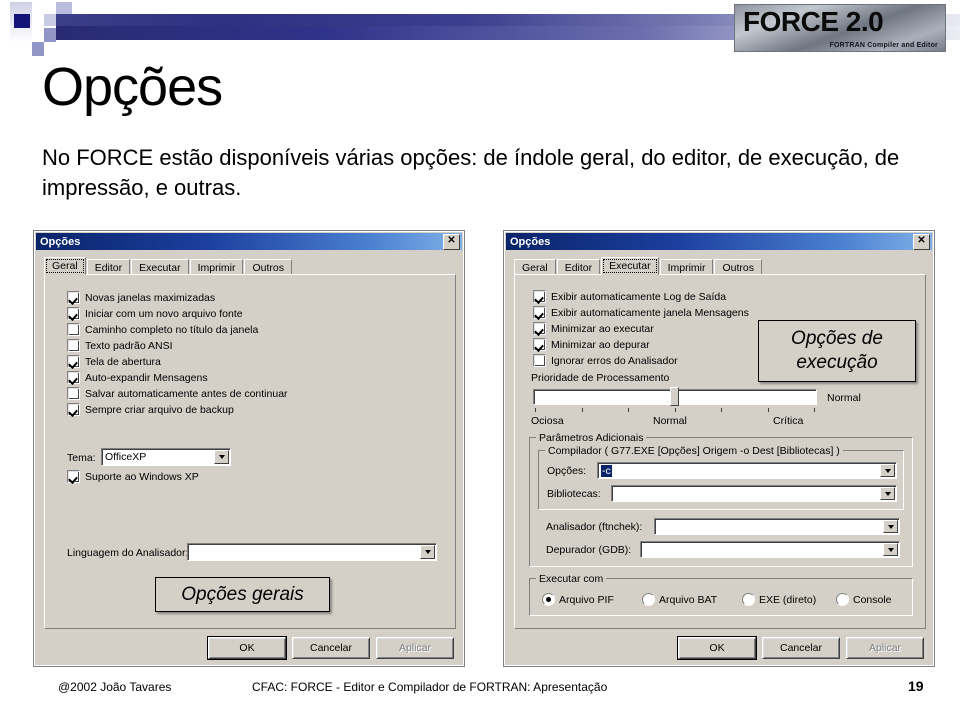  What do you see at coordinates (864, 599) in the screenshot?
I see `radio-row-console: Console` at bounding box center [864, 599].